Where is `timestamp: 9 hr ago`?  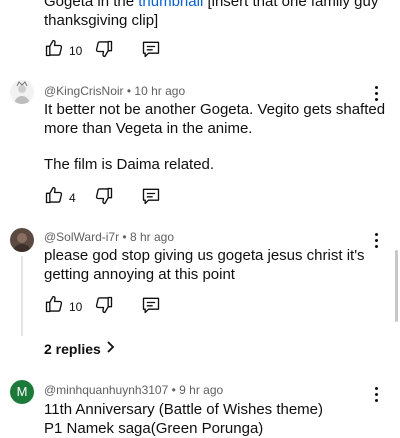 timestamp: 9 hr ago is located at coordinates (201, 390).